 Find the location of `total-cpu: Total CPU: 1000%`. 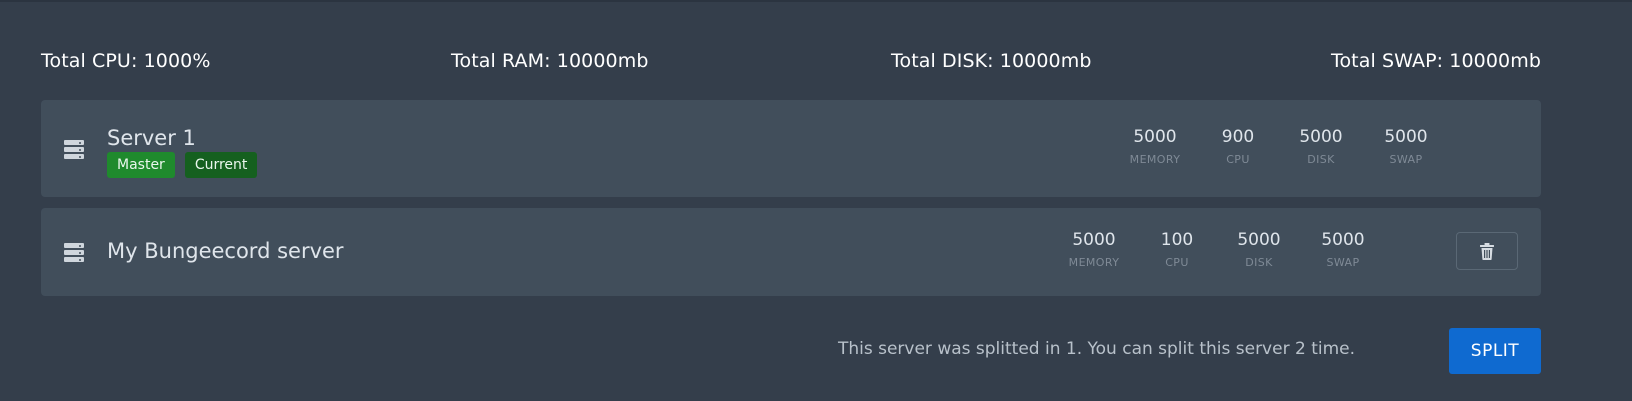

total-cpu: Total CPU: 1000% is located at coordinates (126, 61).